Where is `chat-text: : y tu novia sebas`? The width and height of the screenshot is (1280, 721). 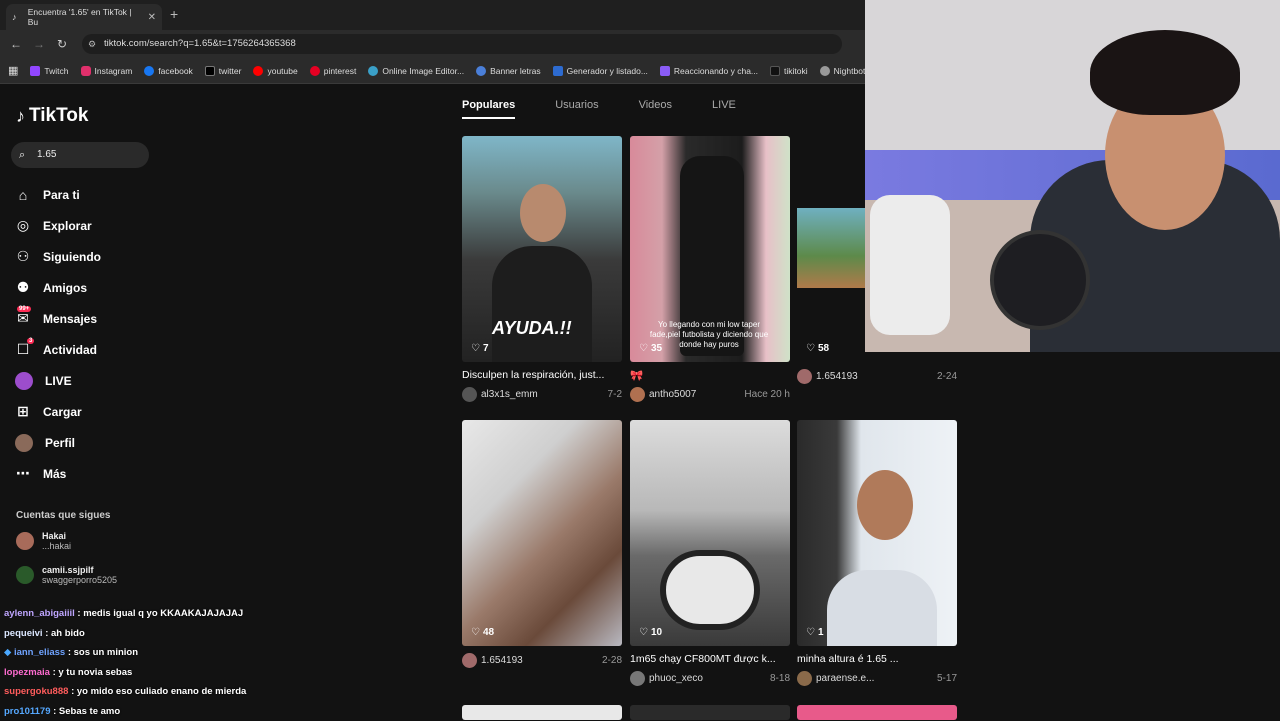
chat-text: : y tu novia sebas is located at coordinates (93, 672).